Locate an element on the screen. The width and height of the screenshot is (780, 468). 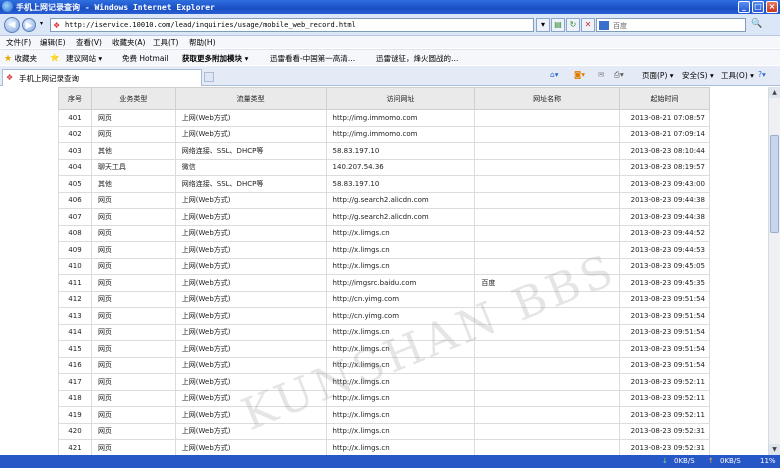
page-menu: 页面(P) ▾ is located at coordinates (658, 75).